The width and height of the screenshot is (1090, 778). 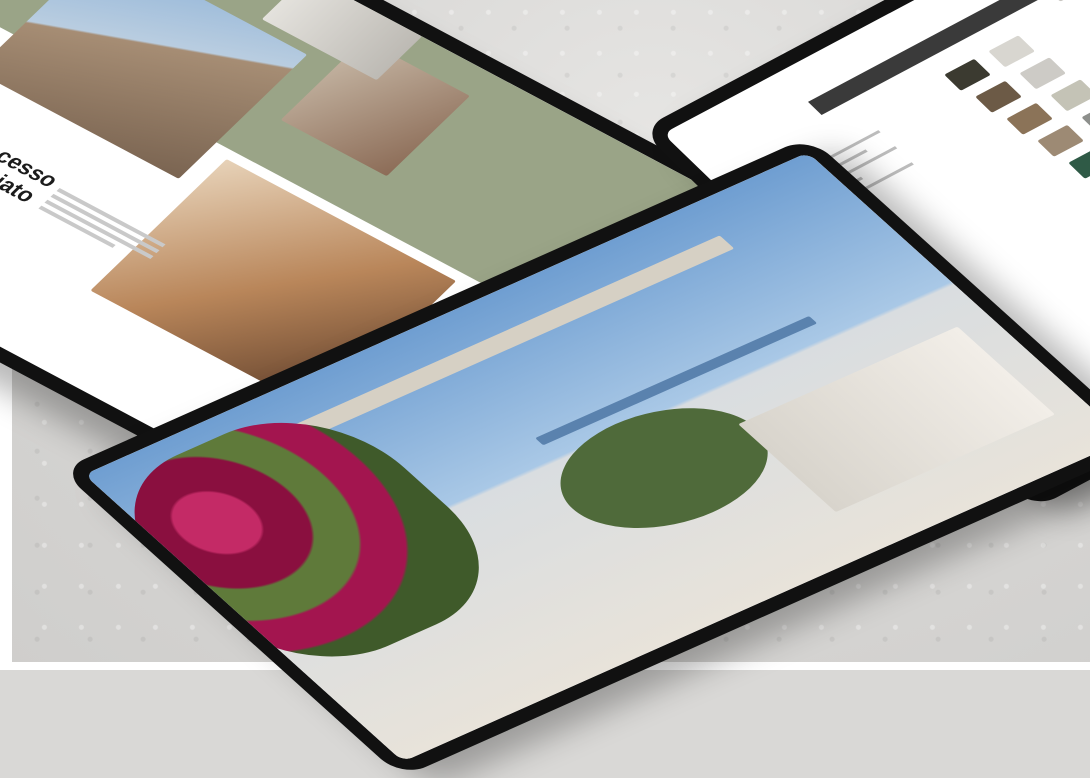 I want to click on hero-headline: Un accesso privilegiato al tuo mondo, so click(x=32, y=169).